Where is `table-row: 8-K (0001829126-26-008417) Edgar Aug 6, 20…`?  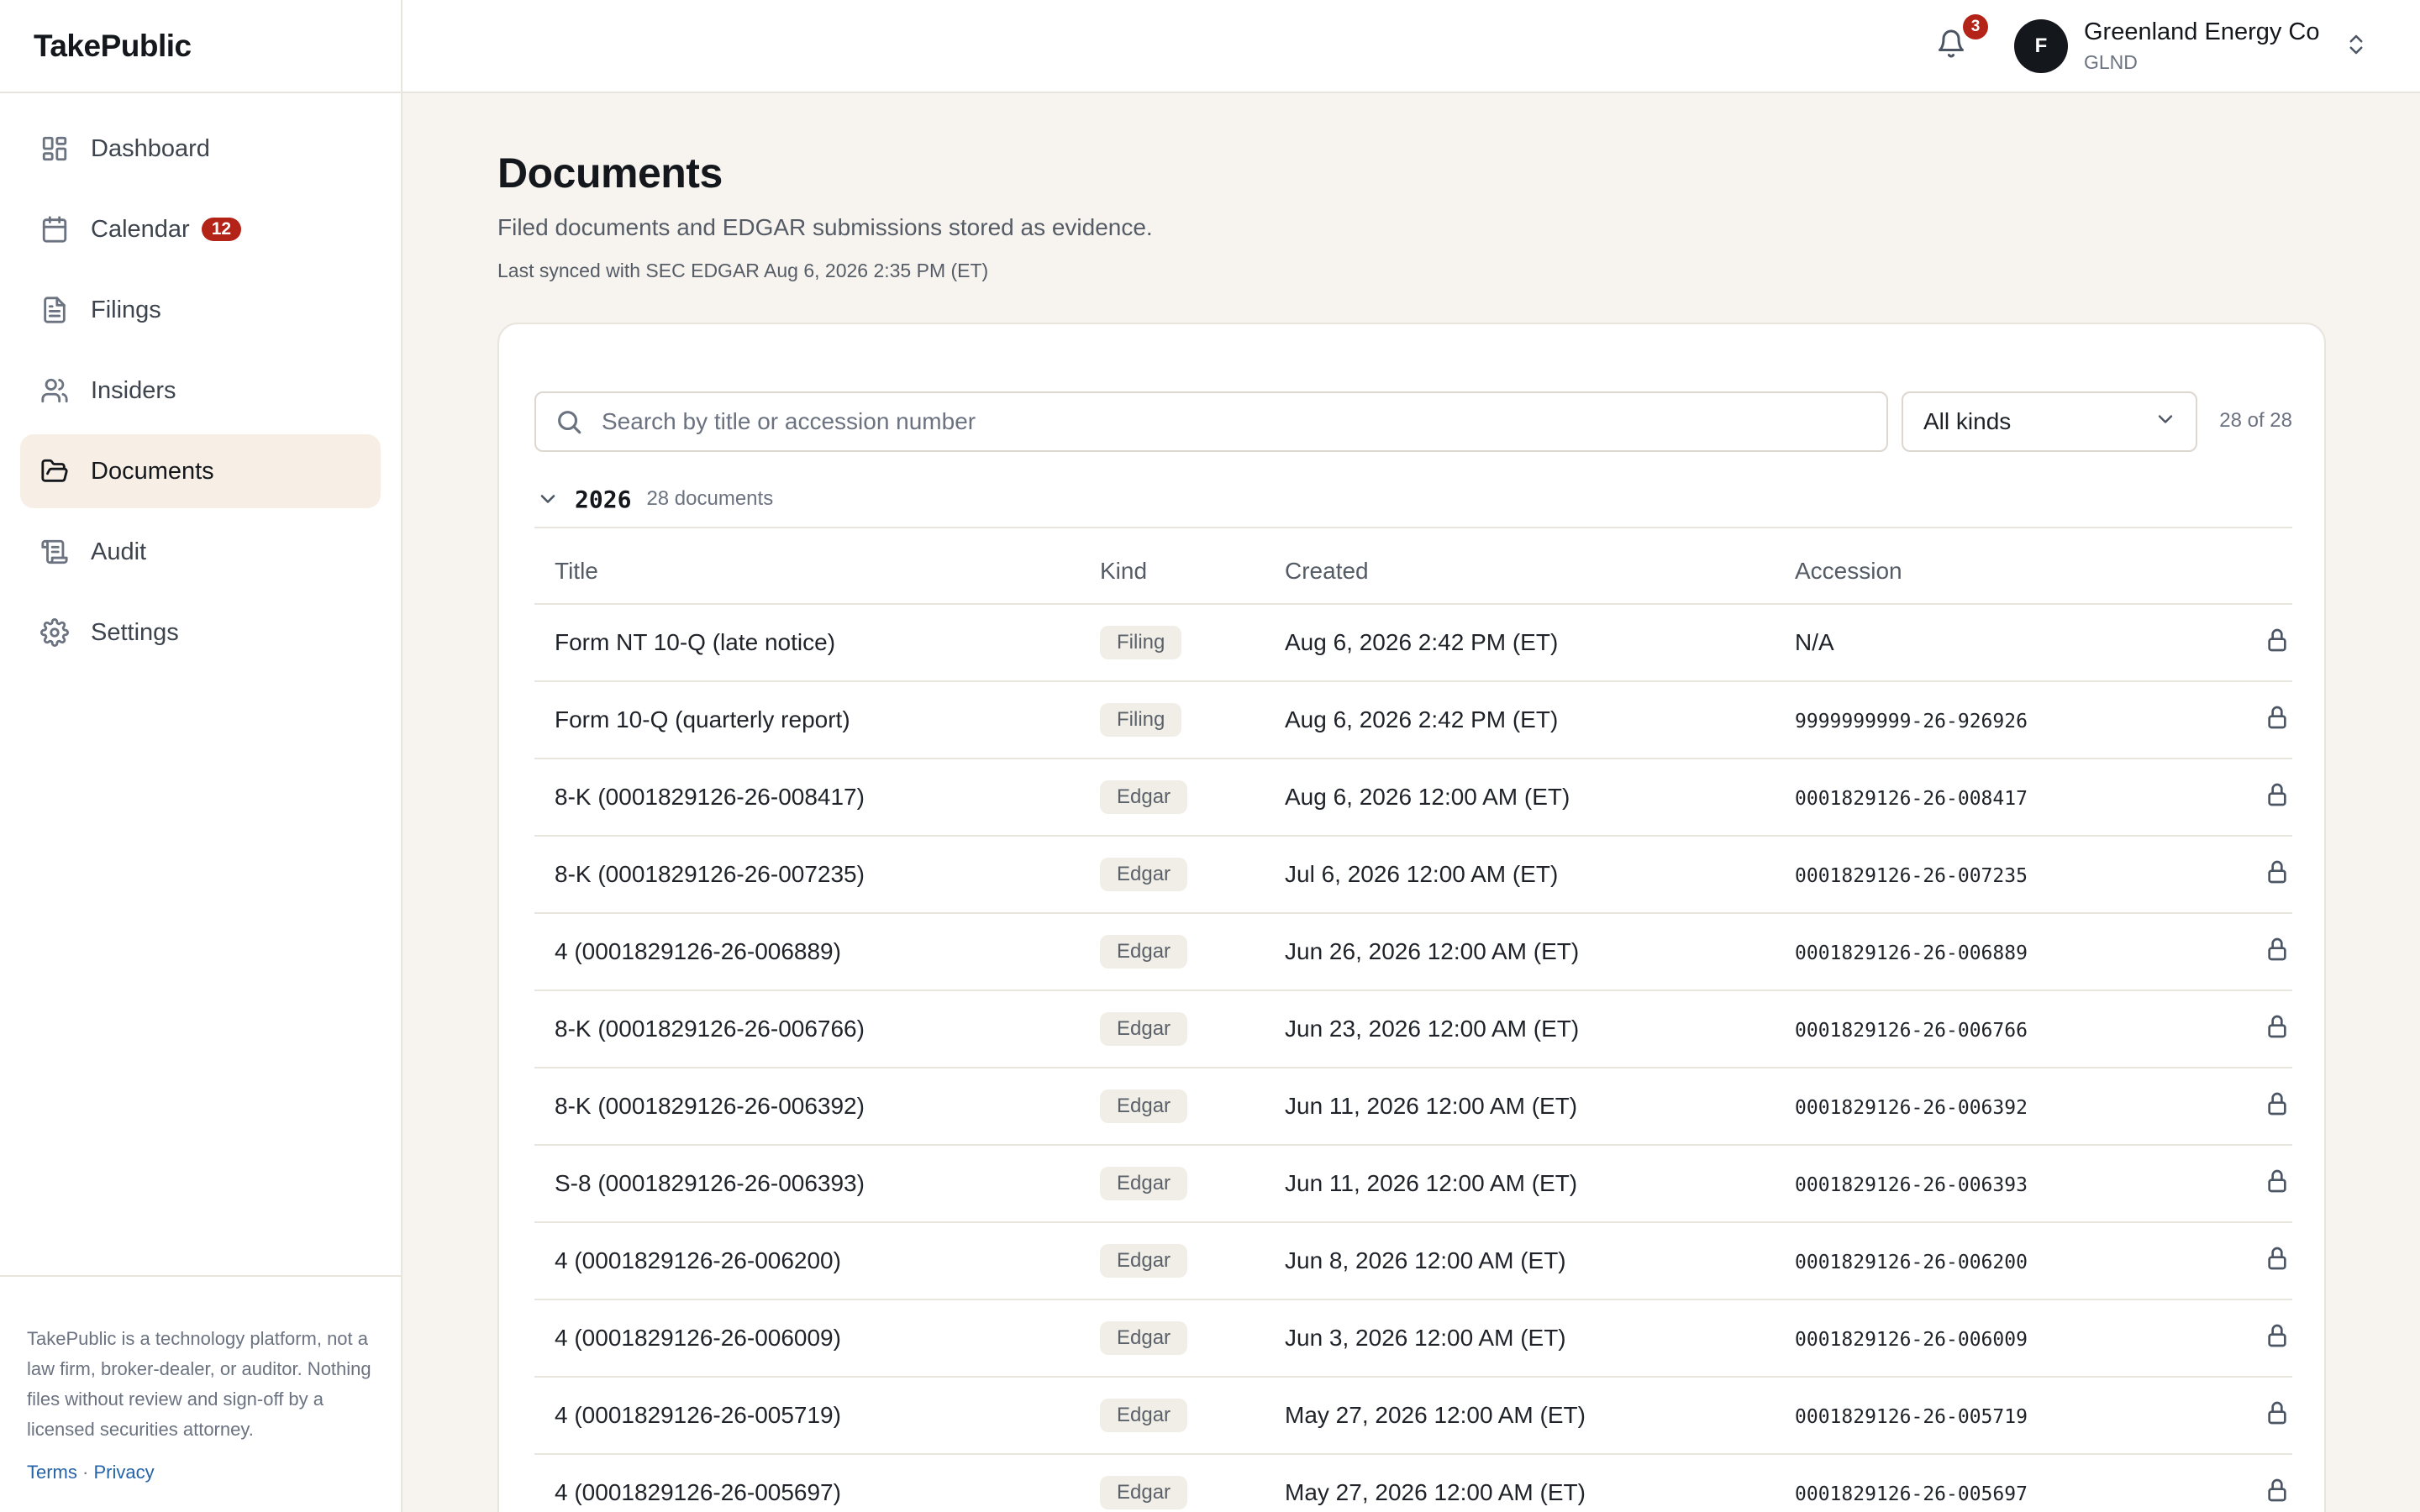 table-row: 8-K (0001829126-26-008417) Edgar Aug 6, 20… is located at coordinates (1413, 798).